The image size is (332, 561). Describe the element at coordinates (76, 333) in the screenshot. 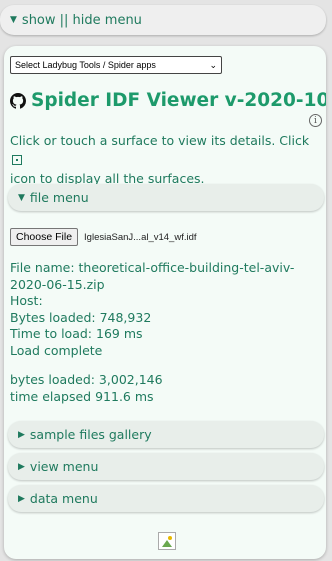

I see `time-to-load: Time to load: 169 ms` at that location.